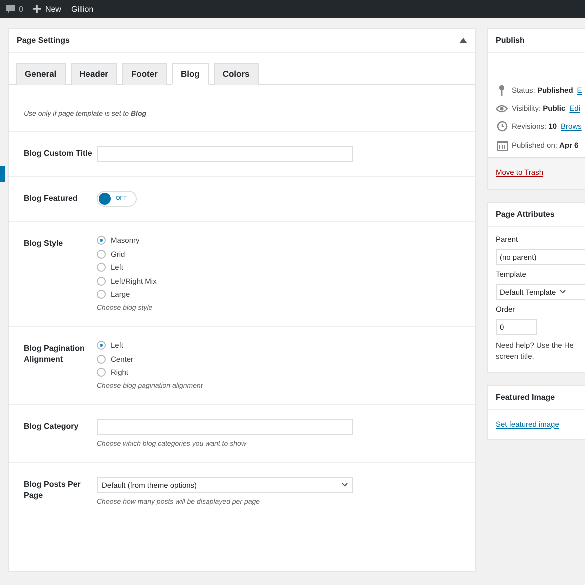  What do you see at coordinates (55, 354) in the screenshot?
I see `field-label: Blog Pagination Alignment` at bounding box center [55, 354].